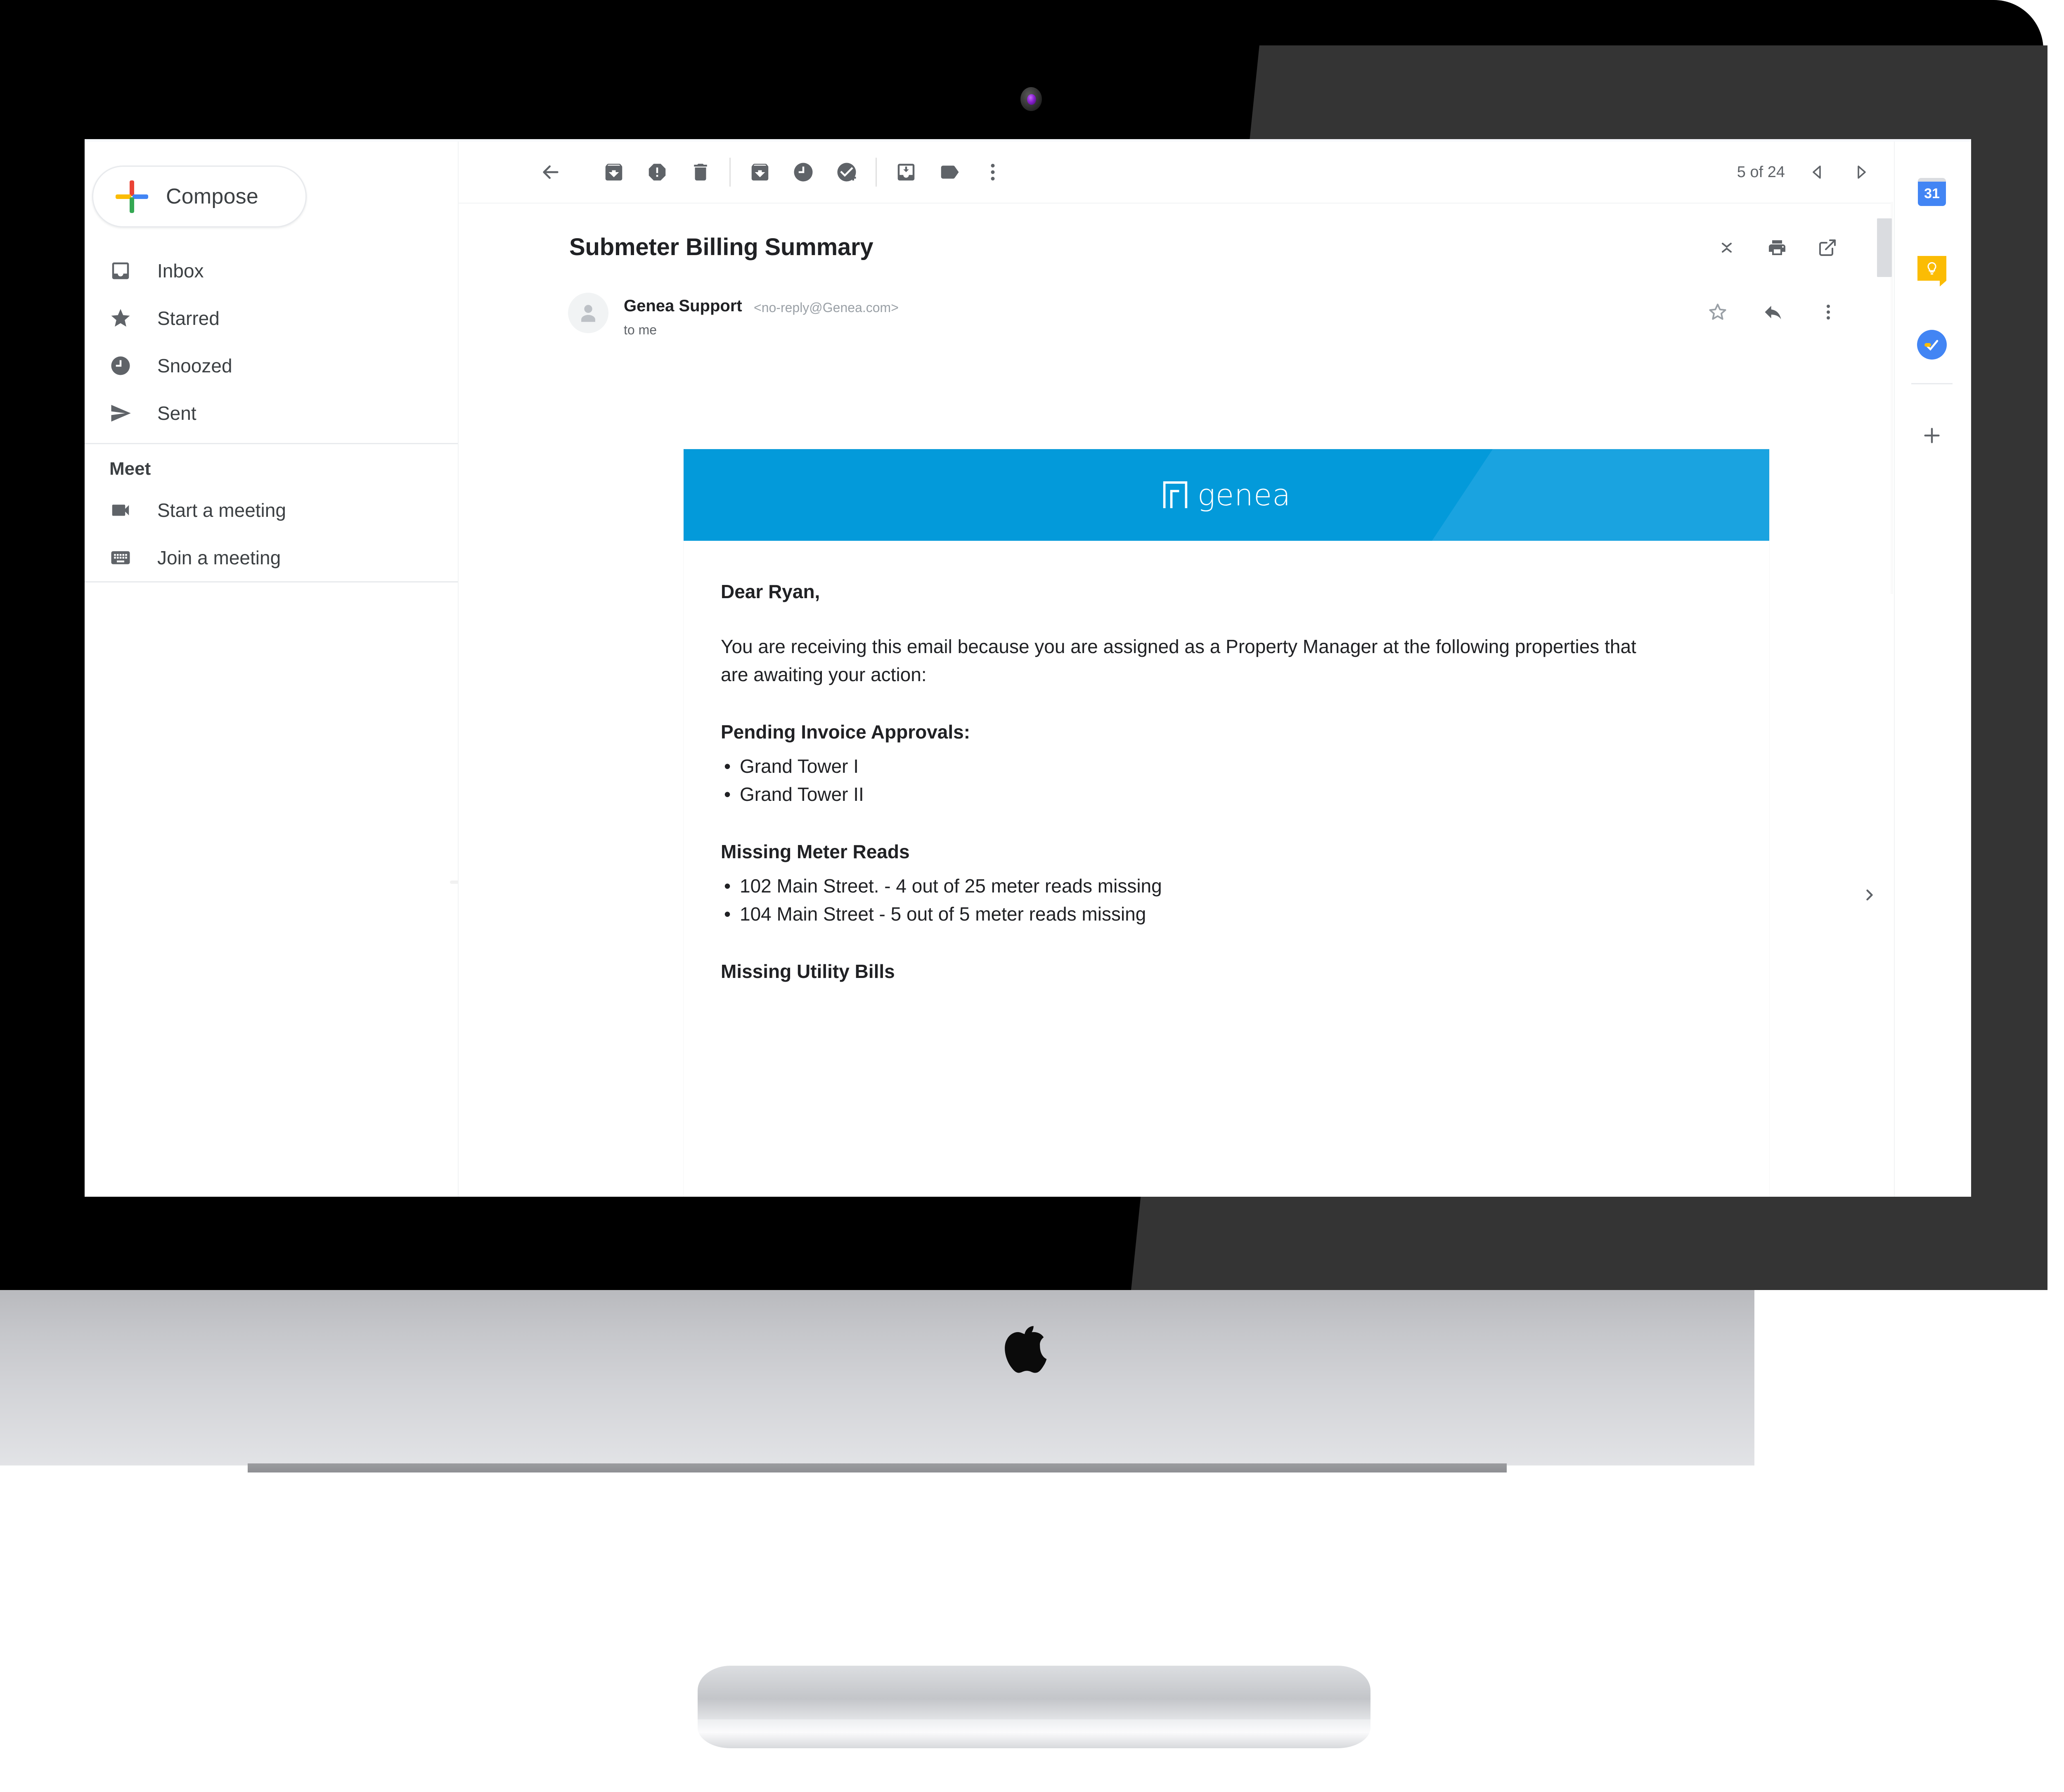  I want to click on side-panel-rail: 31, so click(1932, 669).